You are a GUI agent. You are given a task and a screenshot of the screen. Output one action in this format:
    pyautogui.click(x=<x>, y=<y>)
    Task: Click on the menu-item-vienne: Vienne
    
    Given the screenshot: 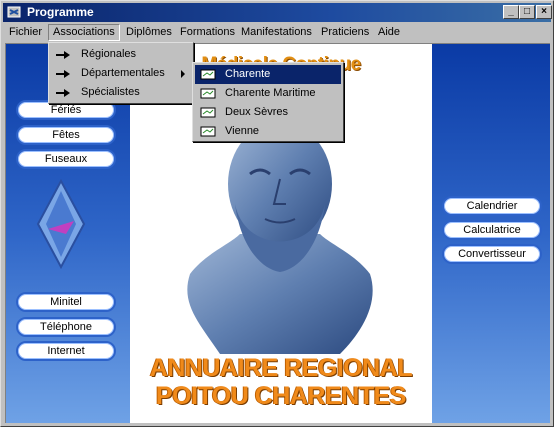 What is the action you would take?
    pyautogui.click(x=268, y=131)
    